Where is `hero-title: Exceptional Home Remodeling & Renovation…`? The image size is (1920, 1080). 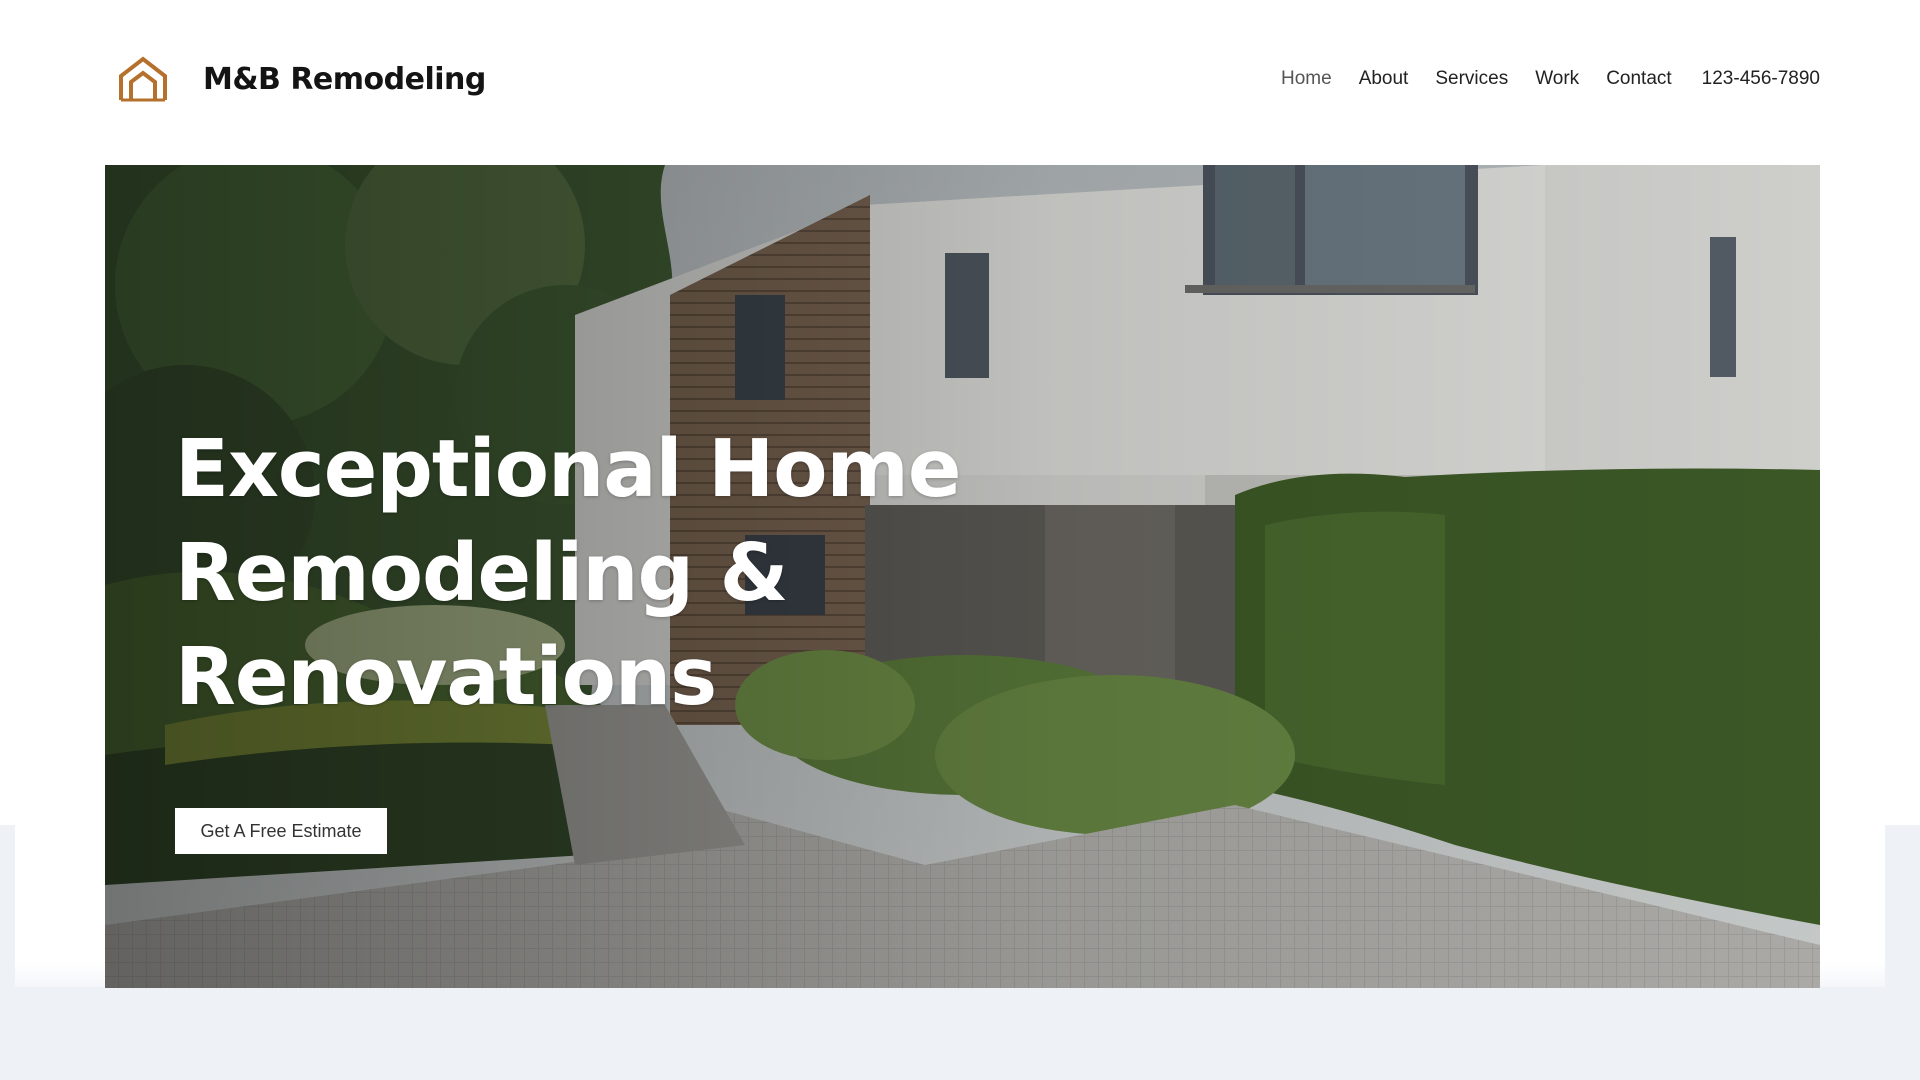
hero-title: Exceptional Home Remodeling & Renovation… is located at coordinates (625, 573).